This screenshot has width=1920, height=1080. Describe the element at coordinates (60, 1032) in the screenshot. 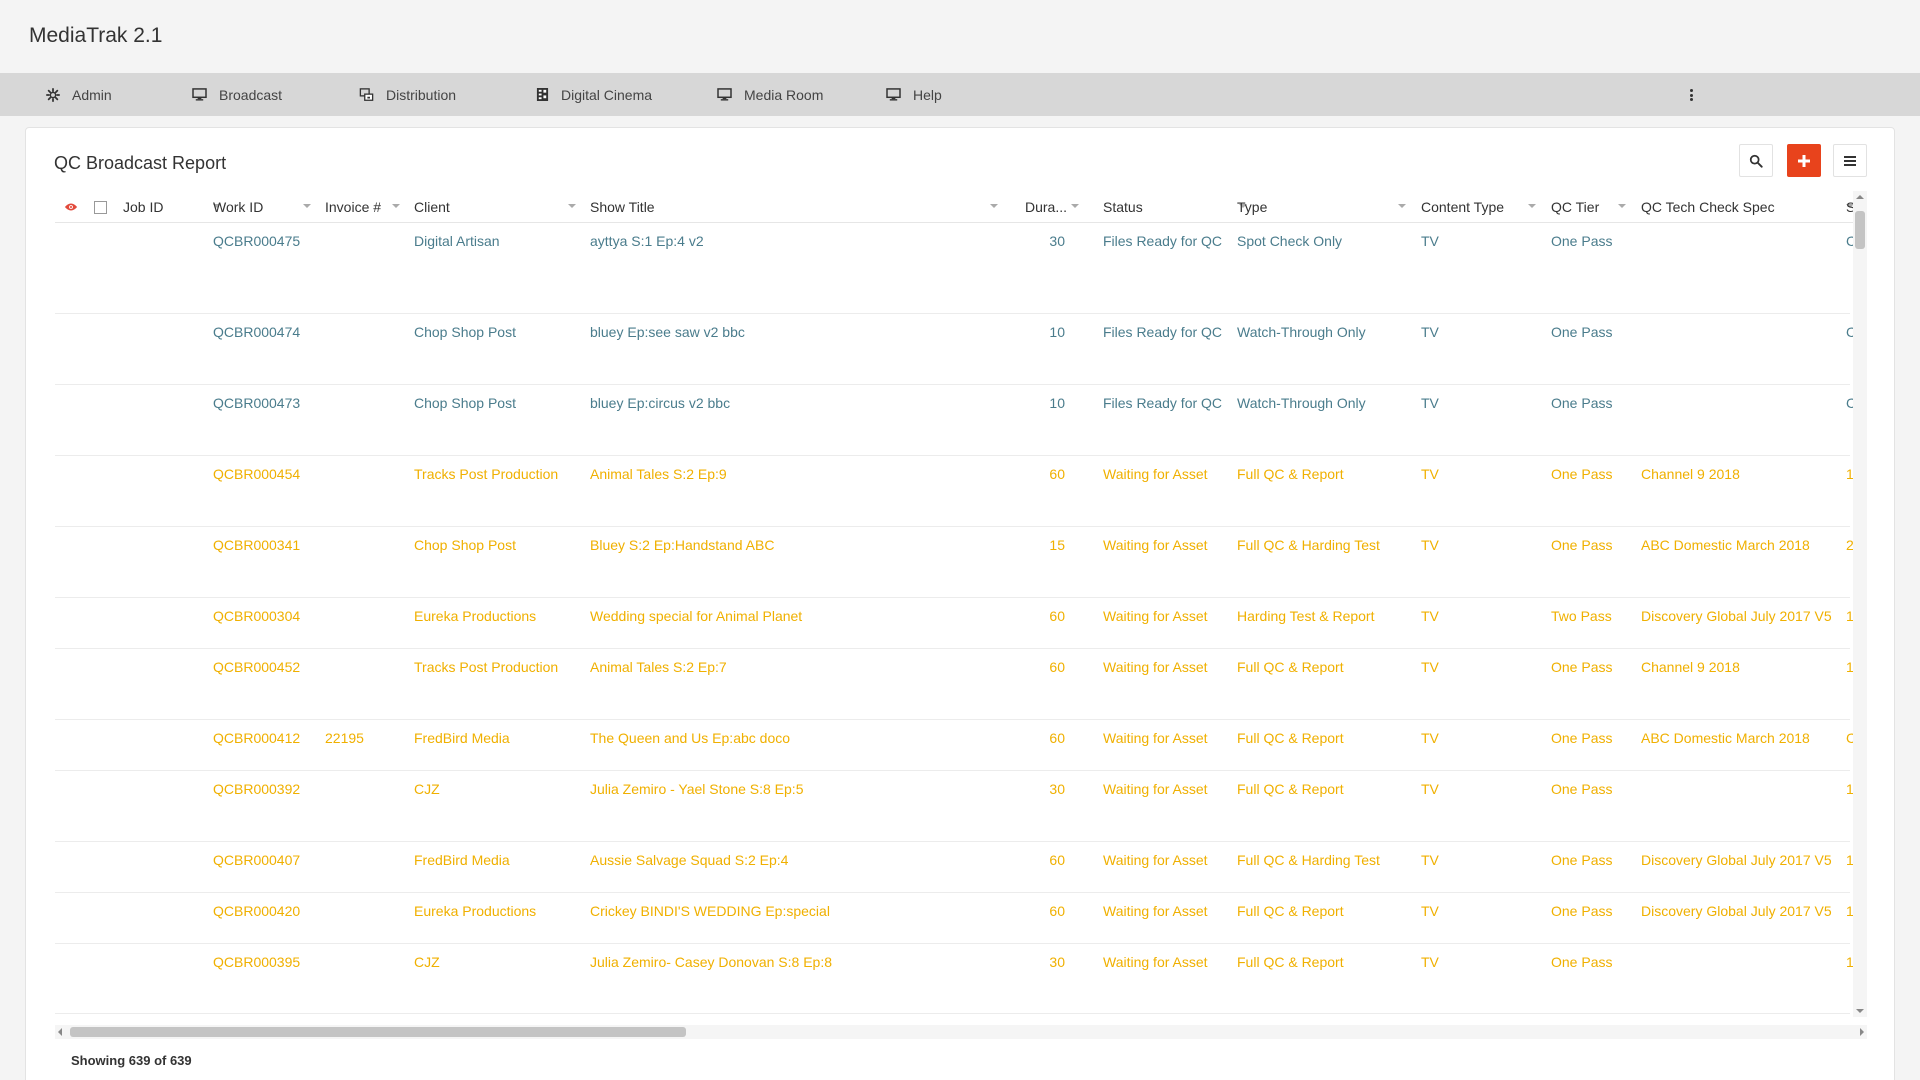

I see `scroll-left-icon` at that location.